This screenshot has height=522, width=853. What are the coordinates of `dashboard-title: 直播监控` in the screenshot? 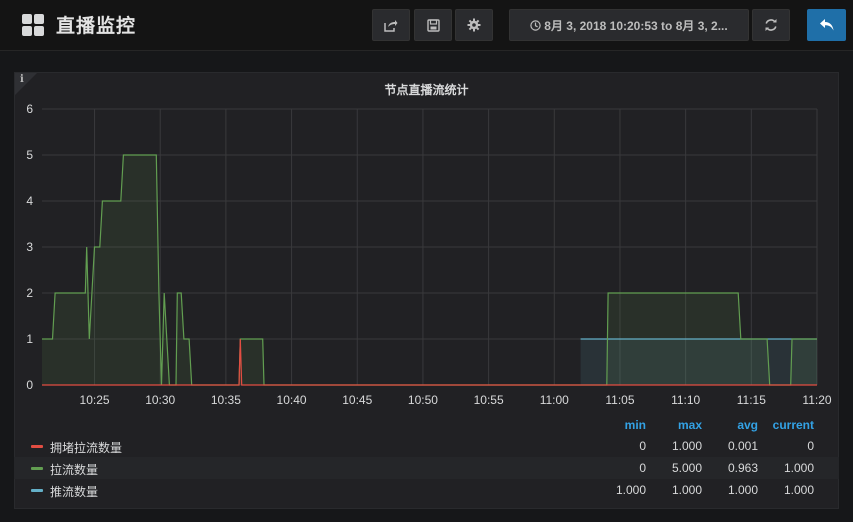 It's located at (96, 24).